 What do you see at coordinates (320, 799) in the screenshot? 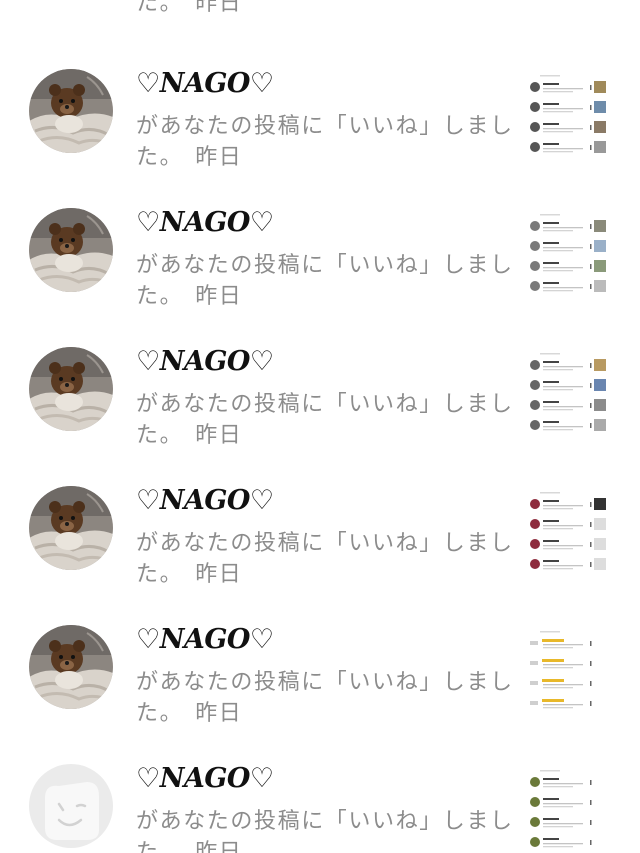
I see `notification-row: ♡NAGO♡ があなたの投稿に「いいね」しまし た。 昨日` at bounding box center [320, 799].